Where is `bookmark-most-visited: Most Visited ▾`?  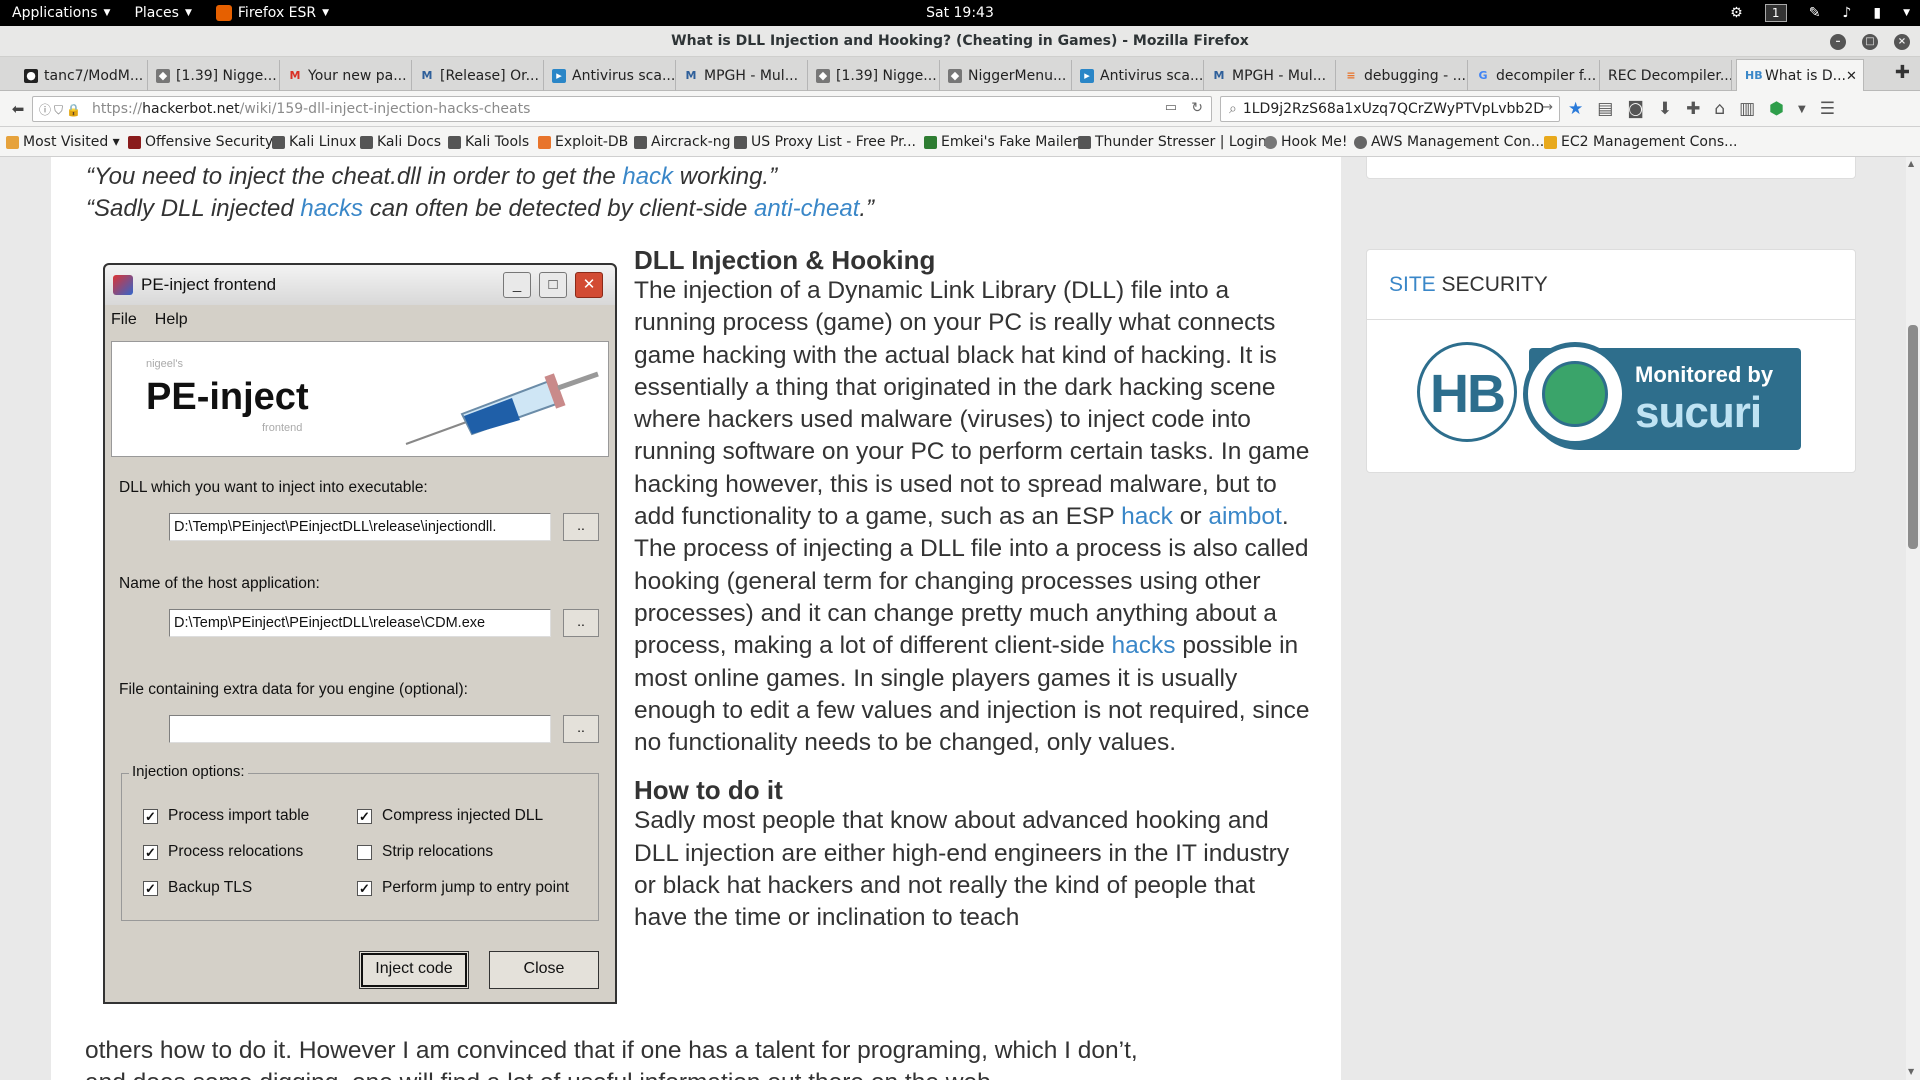 bookmark-most-visited: Most Visited ▾ is located at coordinates (63, 142).